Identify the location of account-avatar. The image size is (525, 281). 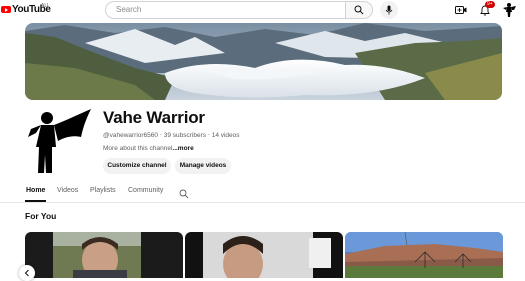
(509, 10).